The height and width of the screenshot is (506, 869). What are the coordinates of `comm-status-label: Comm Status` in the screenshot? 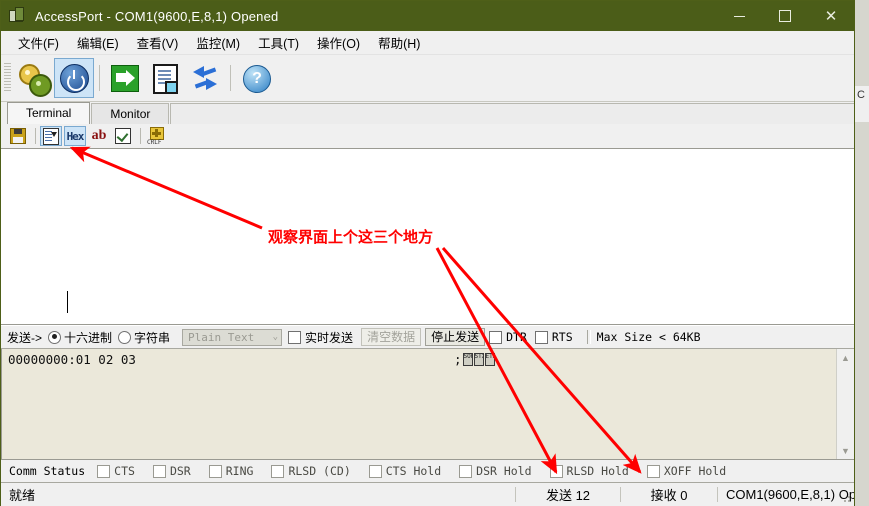 It's located at (47, 471).